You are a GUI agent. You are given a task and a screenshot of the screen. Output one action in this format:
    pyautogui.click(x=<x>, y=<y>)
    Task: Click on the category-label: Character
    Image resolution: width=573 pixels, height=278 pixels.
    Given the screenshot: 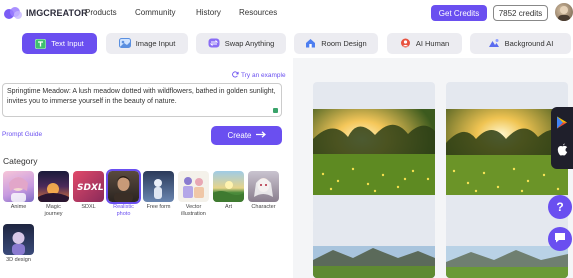 What is the action you would take?
    pyautogui.click(x=263, y=207)
    